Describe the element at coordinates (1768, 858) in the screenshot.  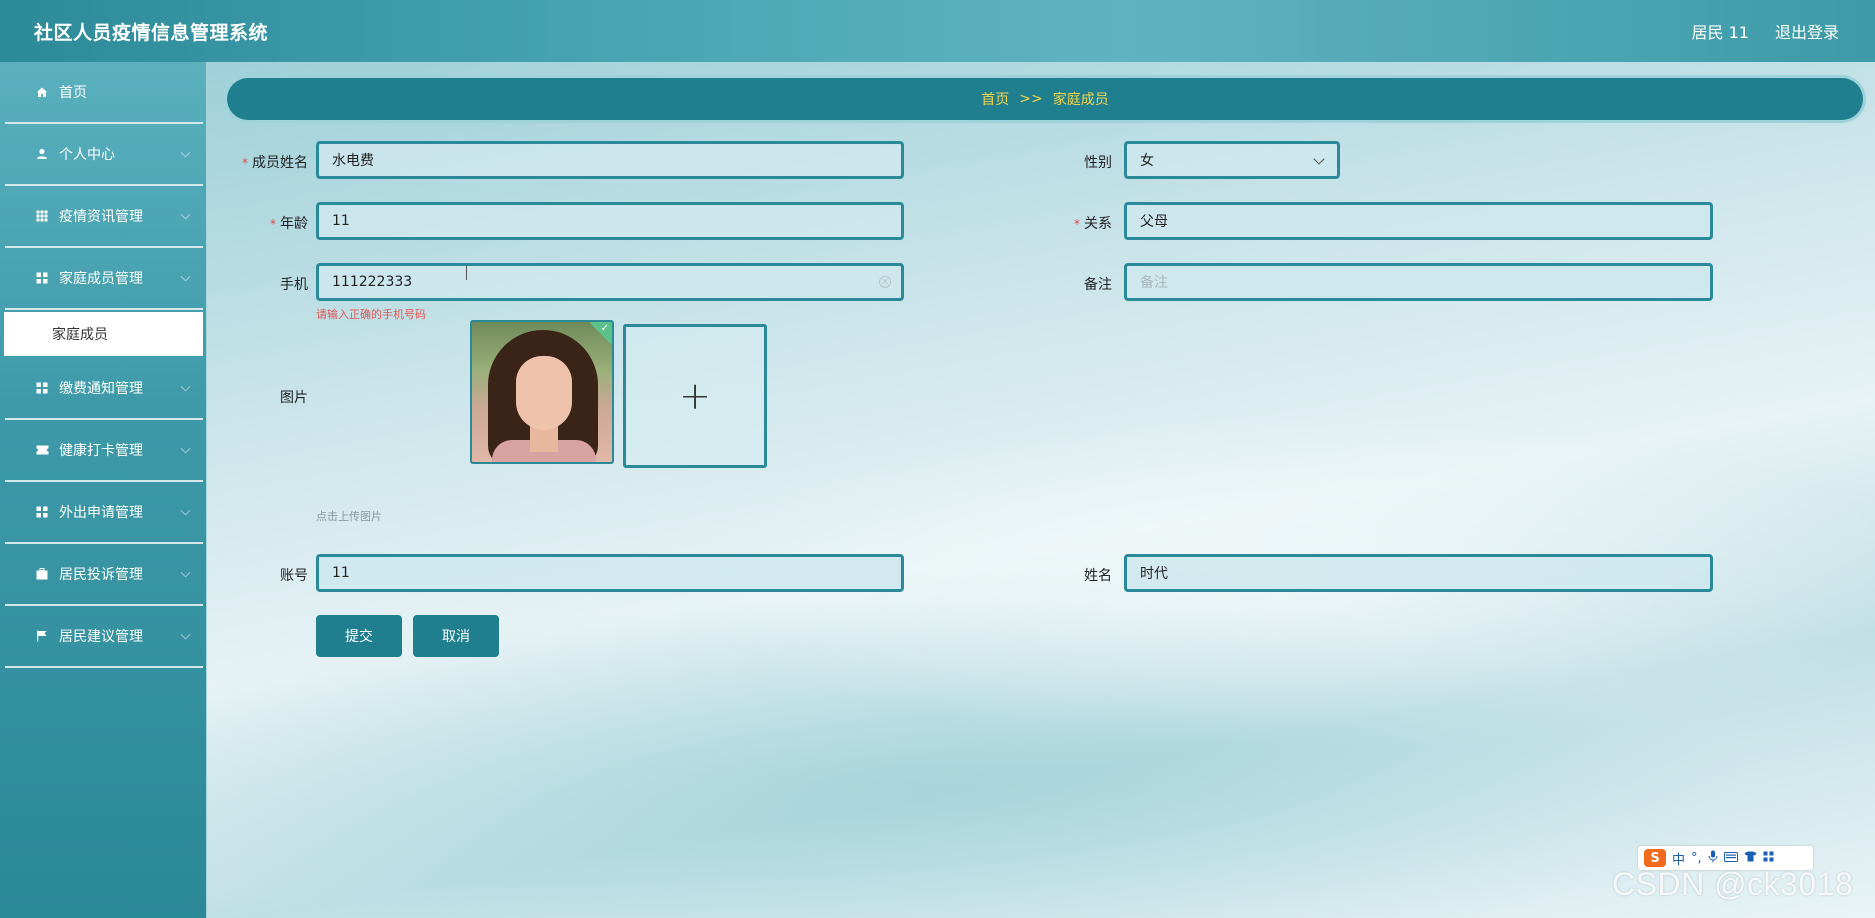
I see `toolbox-icon` at that location.